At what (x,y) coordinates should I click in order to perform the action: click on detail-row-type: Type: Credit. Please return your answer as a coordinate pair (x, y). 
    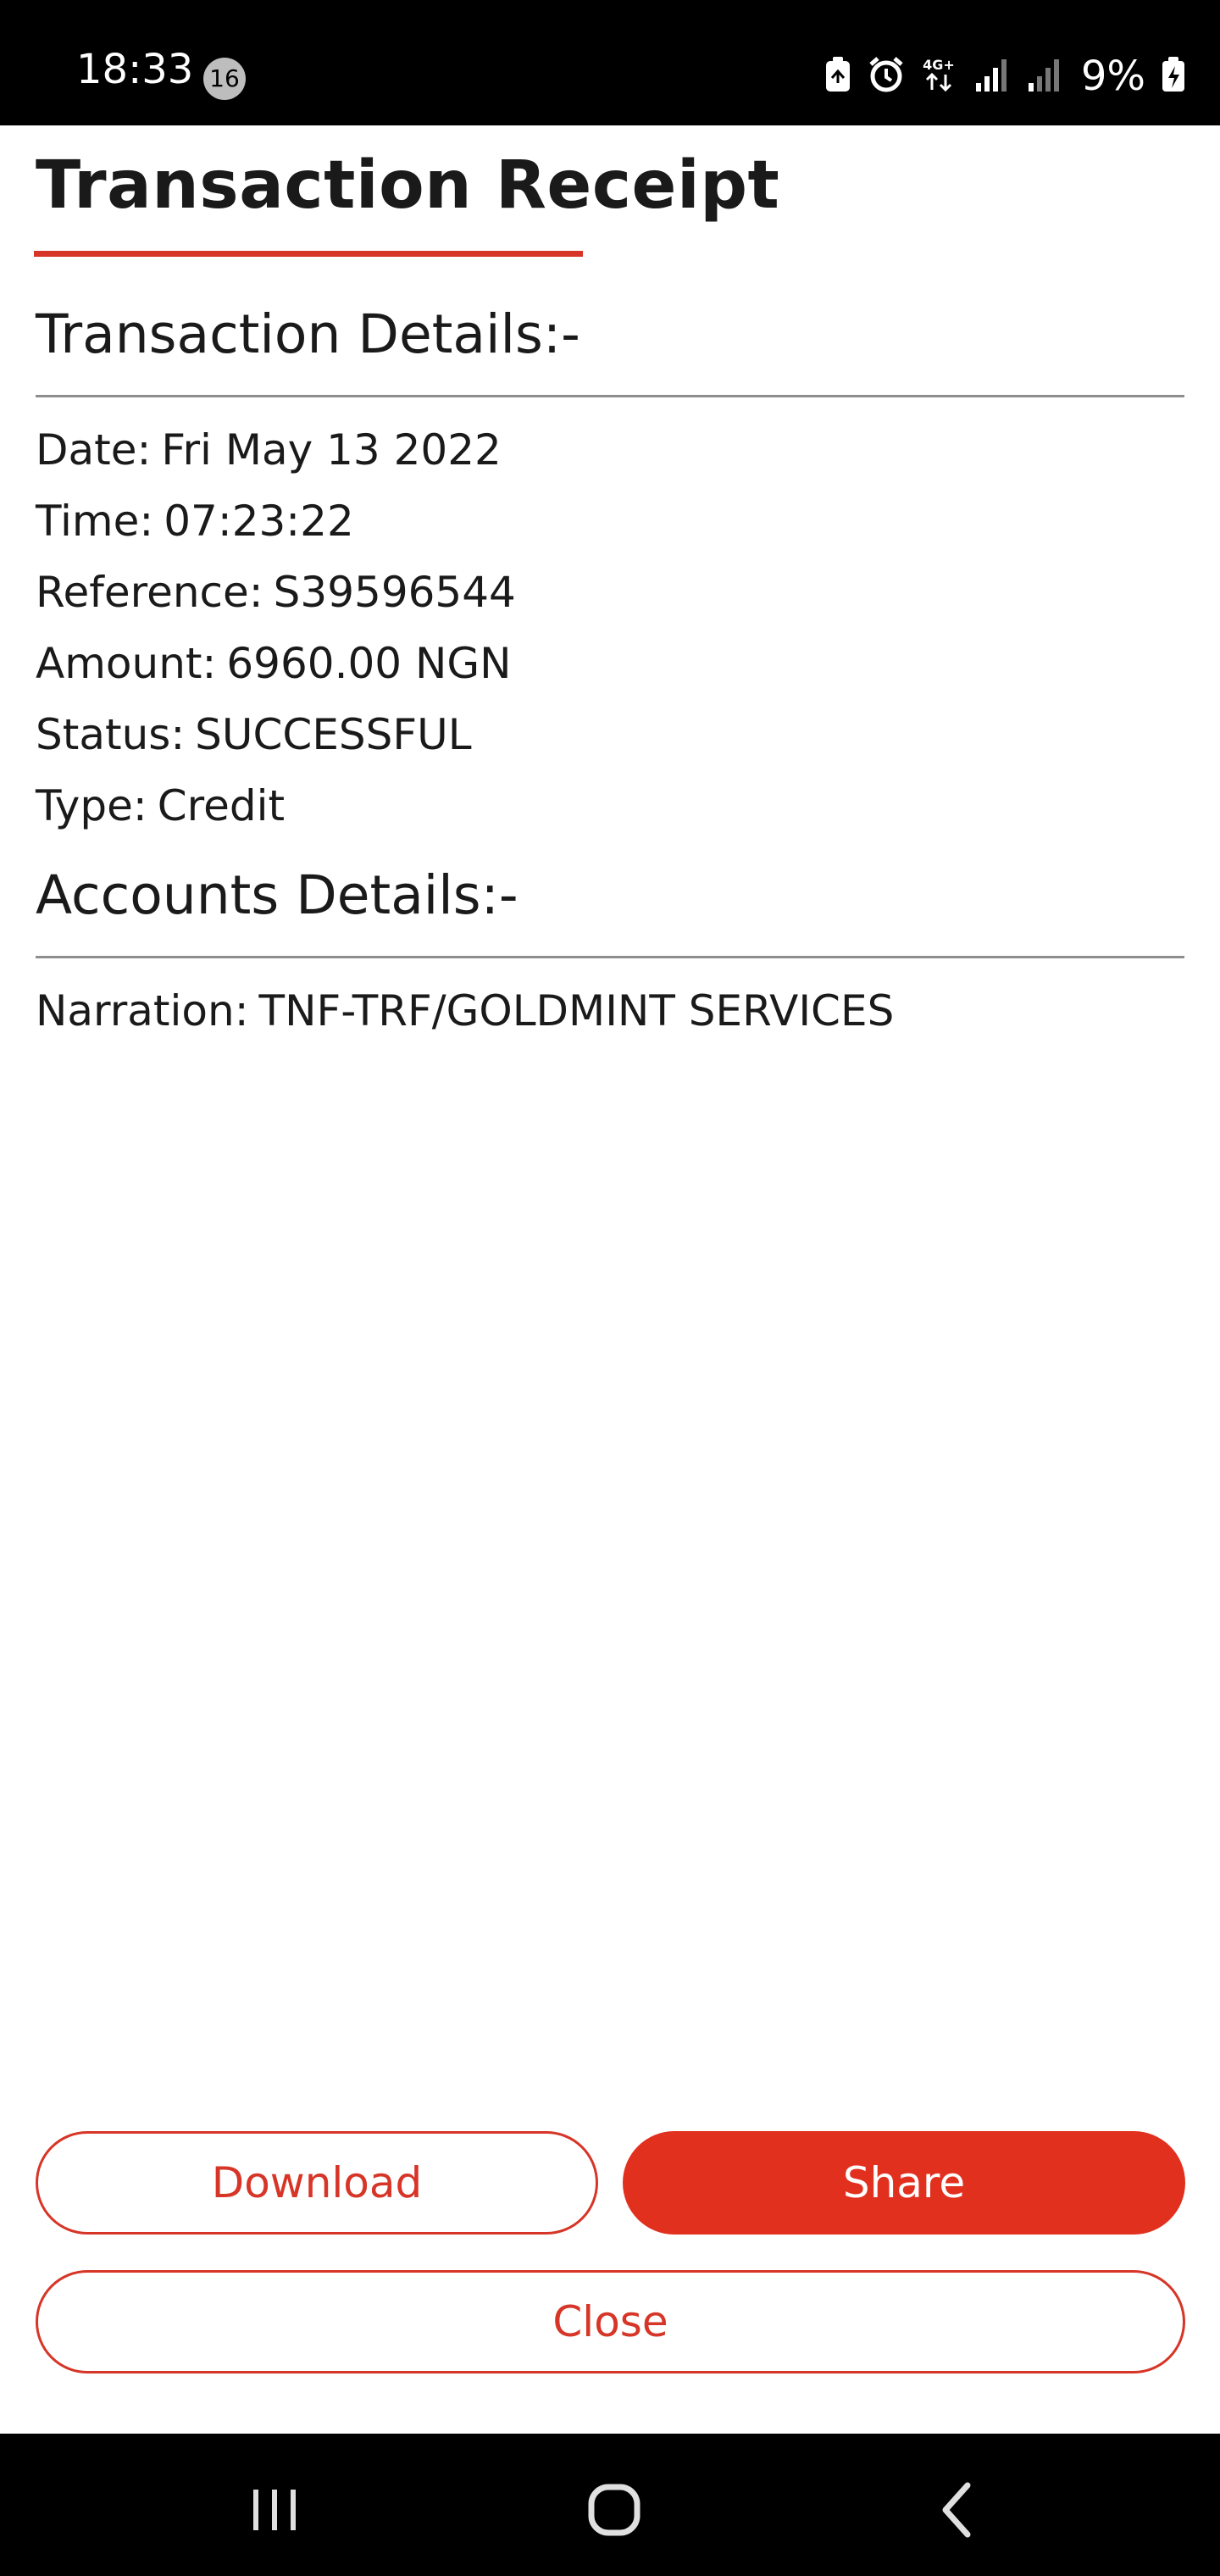
    Looking at the image, I should click on (160, 805).